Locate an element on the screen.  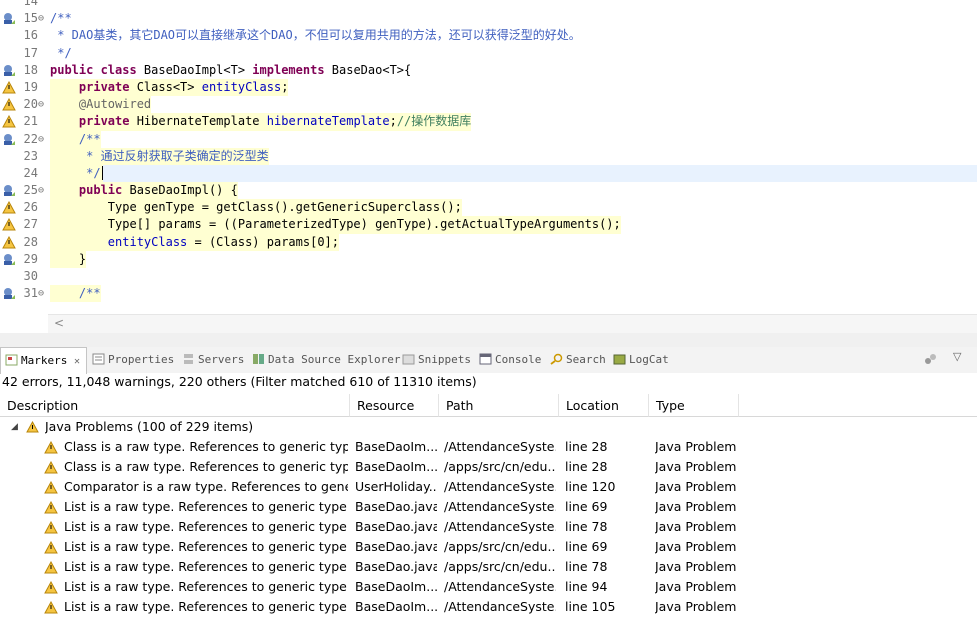
tab-data-source-explorer: Data Source Explorer is located at coordinates (326, 360).